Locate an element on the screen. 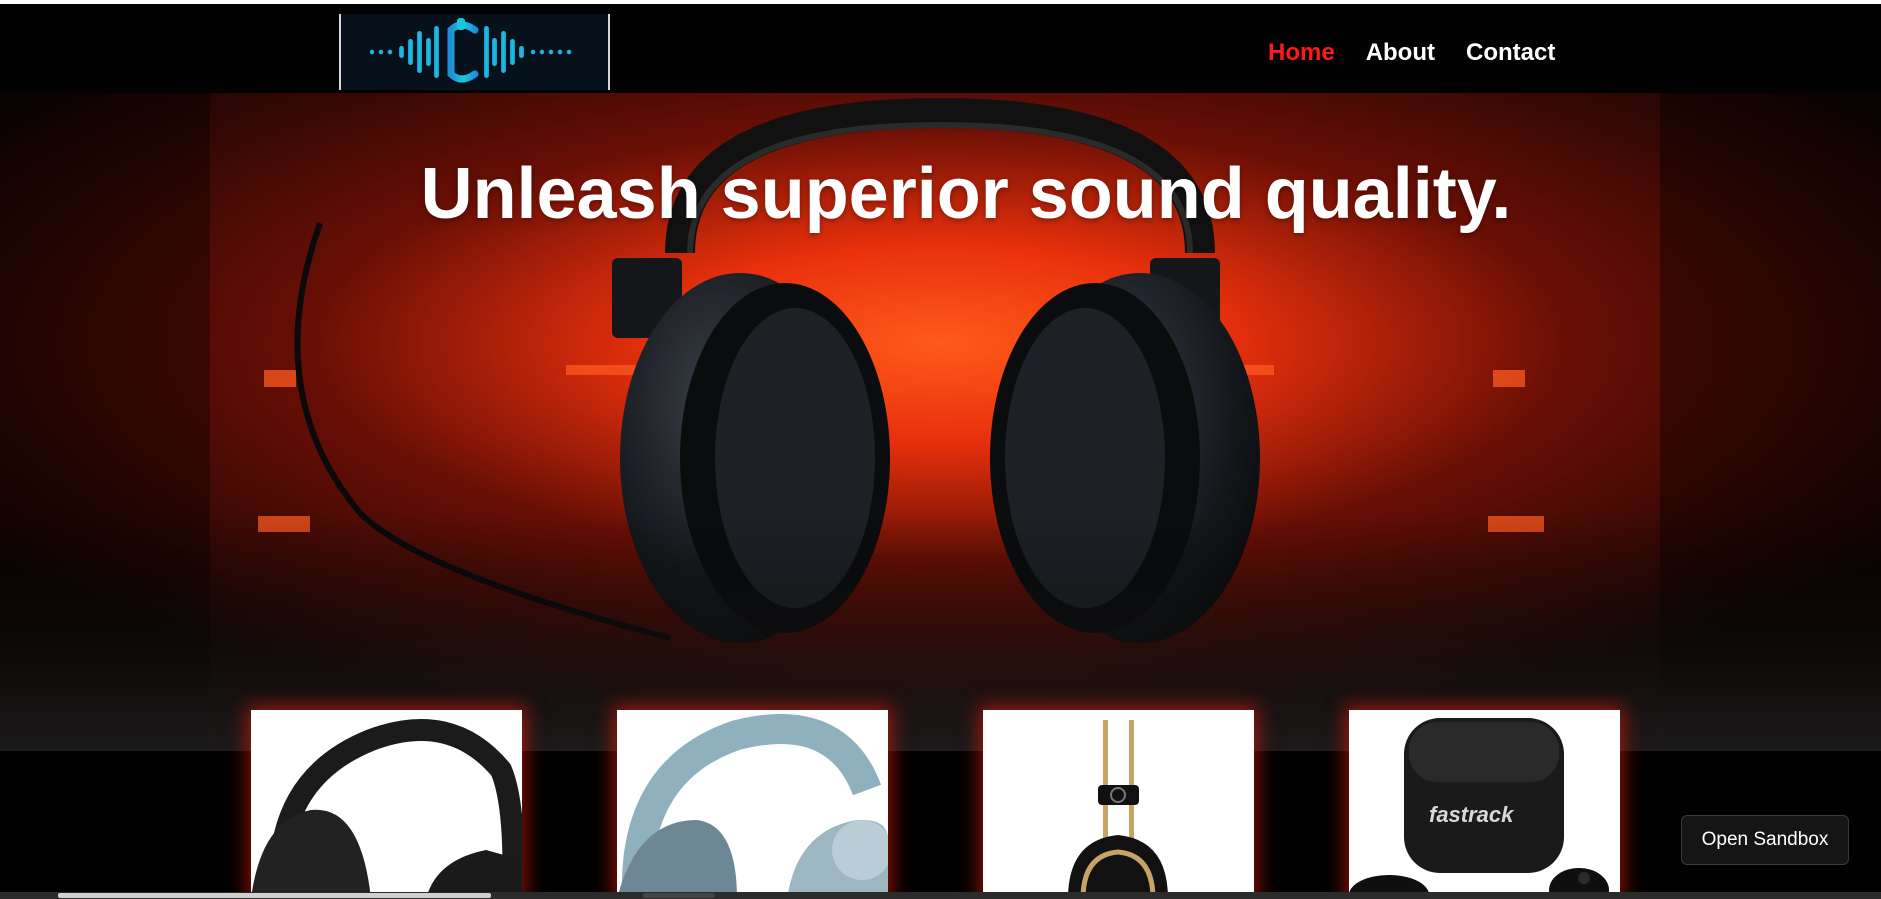 Image resolution: width=1881 pixels, height=899 pixels. blue-headphones-image is located at coordinates (752, 806).